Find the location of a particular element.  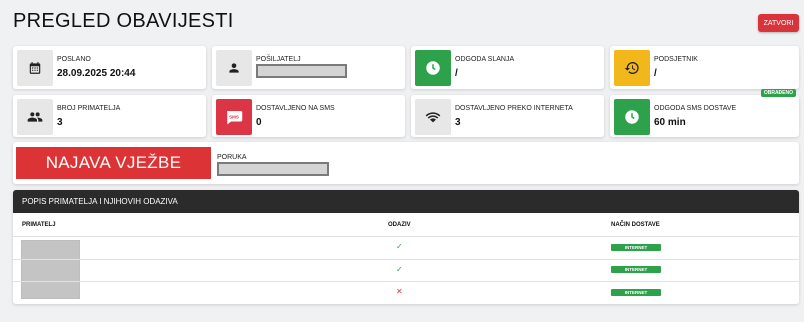

svg-text: SMS is located at coordinates (234, 117).